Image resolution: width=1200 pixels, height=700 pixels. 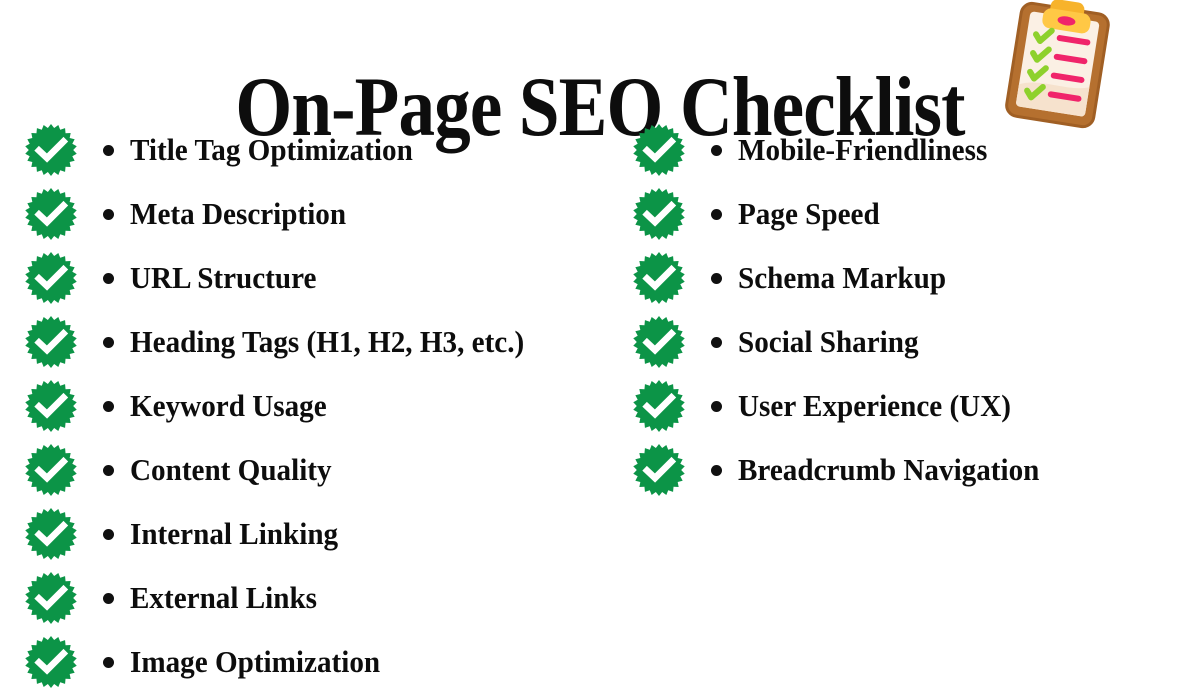 I want to click on checklist-item: Heading Tags (H1, H2, H3, etc.), so click(x=324, y=342).